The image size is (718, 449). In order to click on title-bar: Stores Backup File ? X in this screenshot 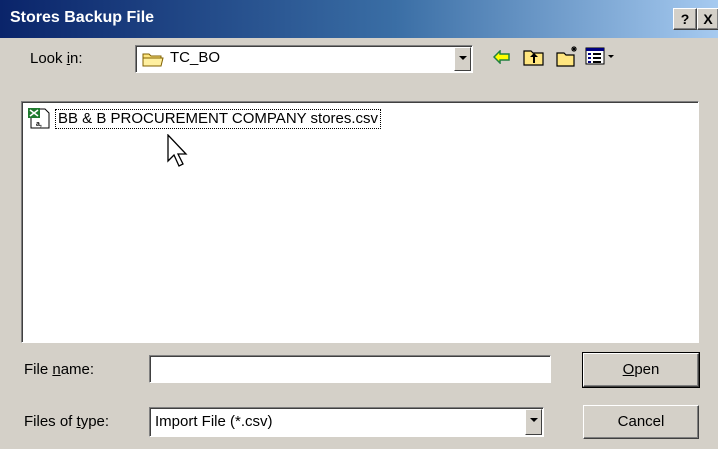, I will do `click(359, 19)`.